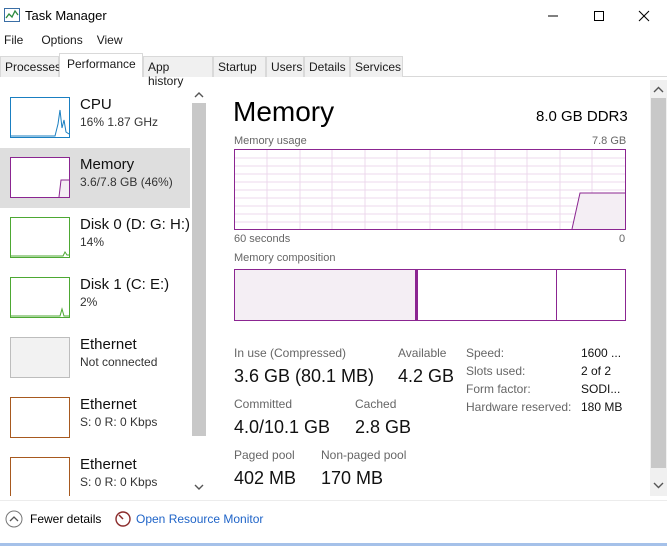  I want to click on page-title: Memory, so click(284, 111).